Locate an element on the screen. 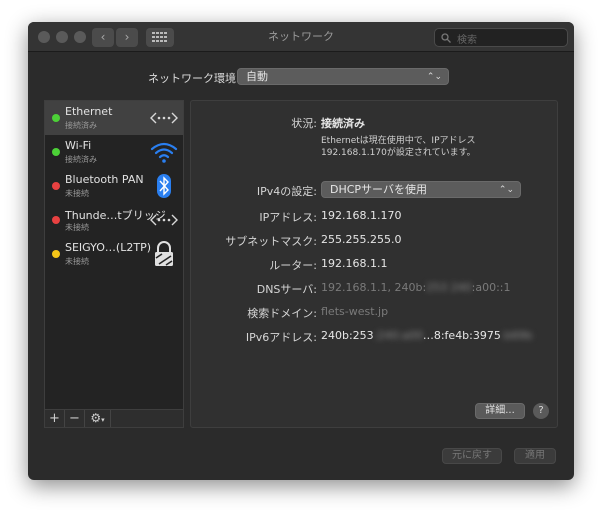 The image size is (600, 514). service-item-wifi: Wi-Fi 接続済み is located at coordinates (114, 152).